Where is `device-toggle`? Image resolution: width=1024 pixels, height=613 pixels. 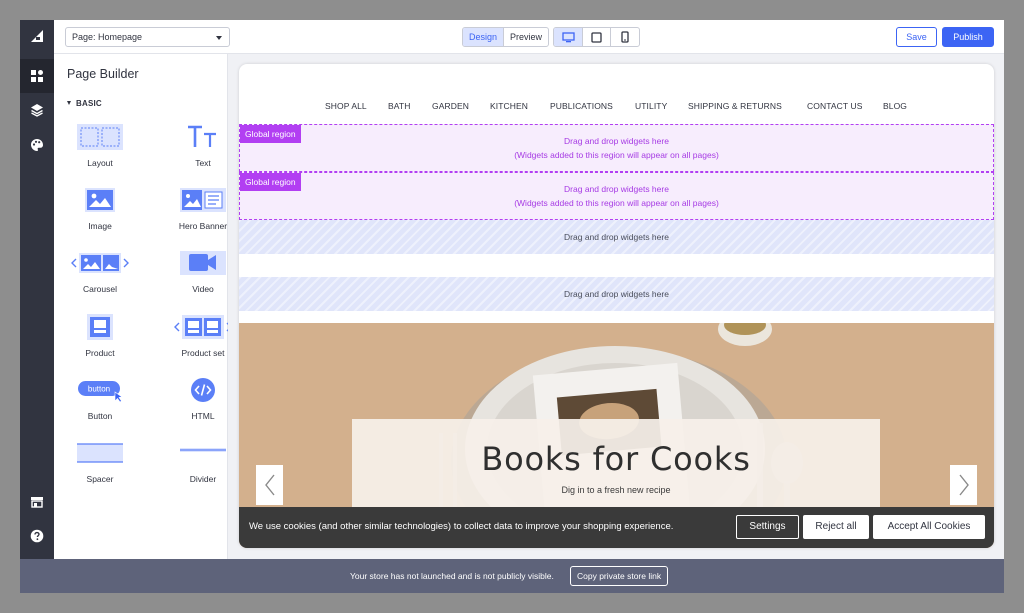 device-toggle is located at coordinates (596, 37).